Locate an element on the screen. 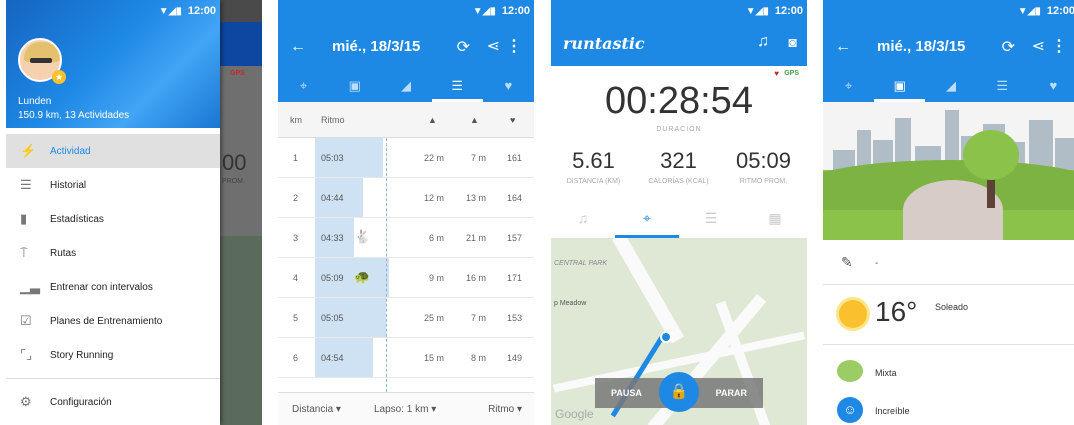 Image resolution: width=1074 pixels, height=425 pixels. split-elevation-down: 21 m is located at coordinates (475, 238).